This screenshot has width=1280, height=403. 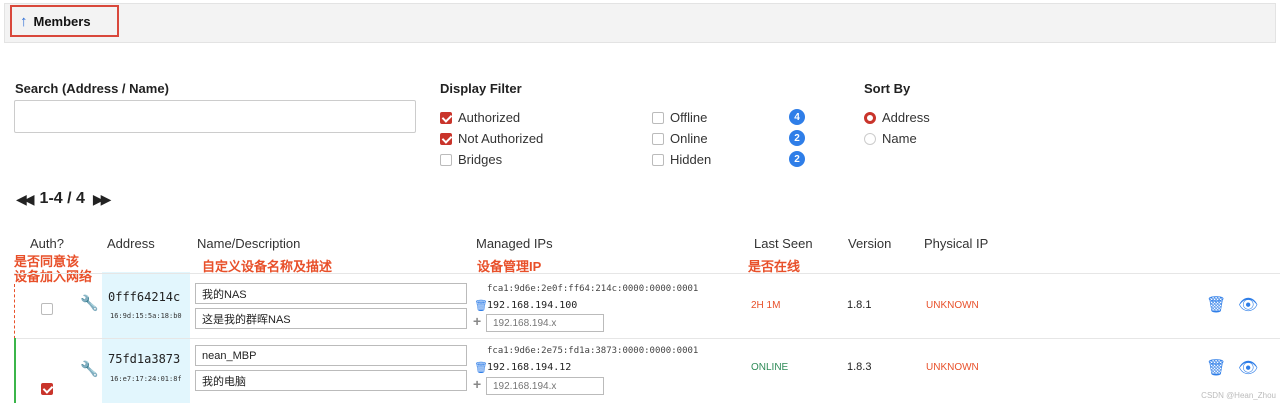 What do you see at coordinates (770, 367) in the screenshot?
I see `member-last-seen: ONLINE` at bounding box center [770, 367].